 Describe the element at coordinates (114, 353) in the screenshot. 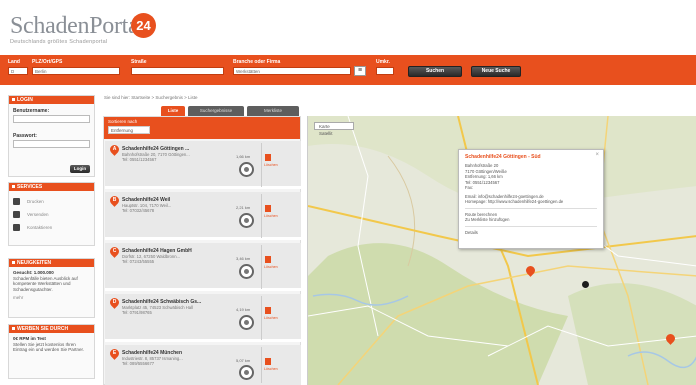

I see `map-marker-icon: E` at that location.